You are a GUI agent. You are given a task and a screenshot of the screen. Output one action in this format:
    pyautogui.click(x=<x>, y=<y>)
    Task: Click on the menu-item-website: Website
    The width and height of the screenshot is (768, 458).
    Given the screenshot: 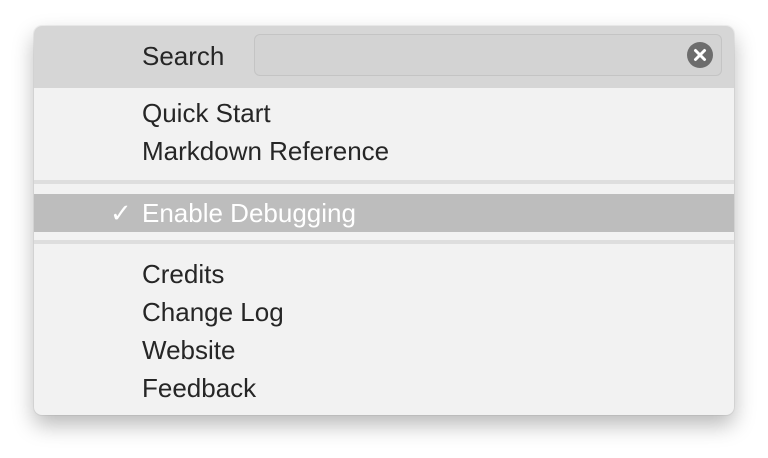 What is the action you would take?
    pyautogui.click(x=384, y=350)
    